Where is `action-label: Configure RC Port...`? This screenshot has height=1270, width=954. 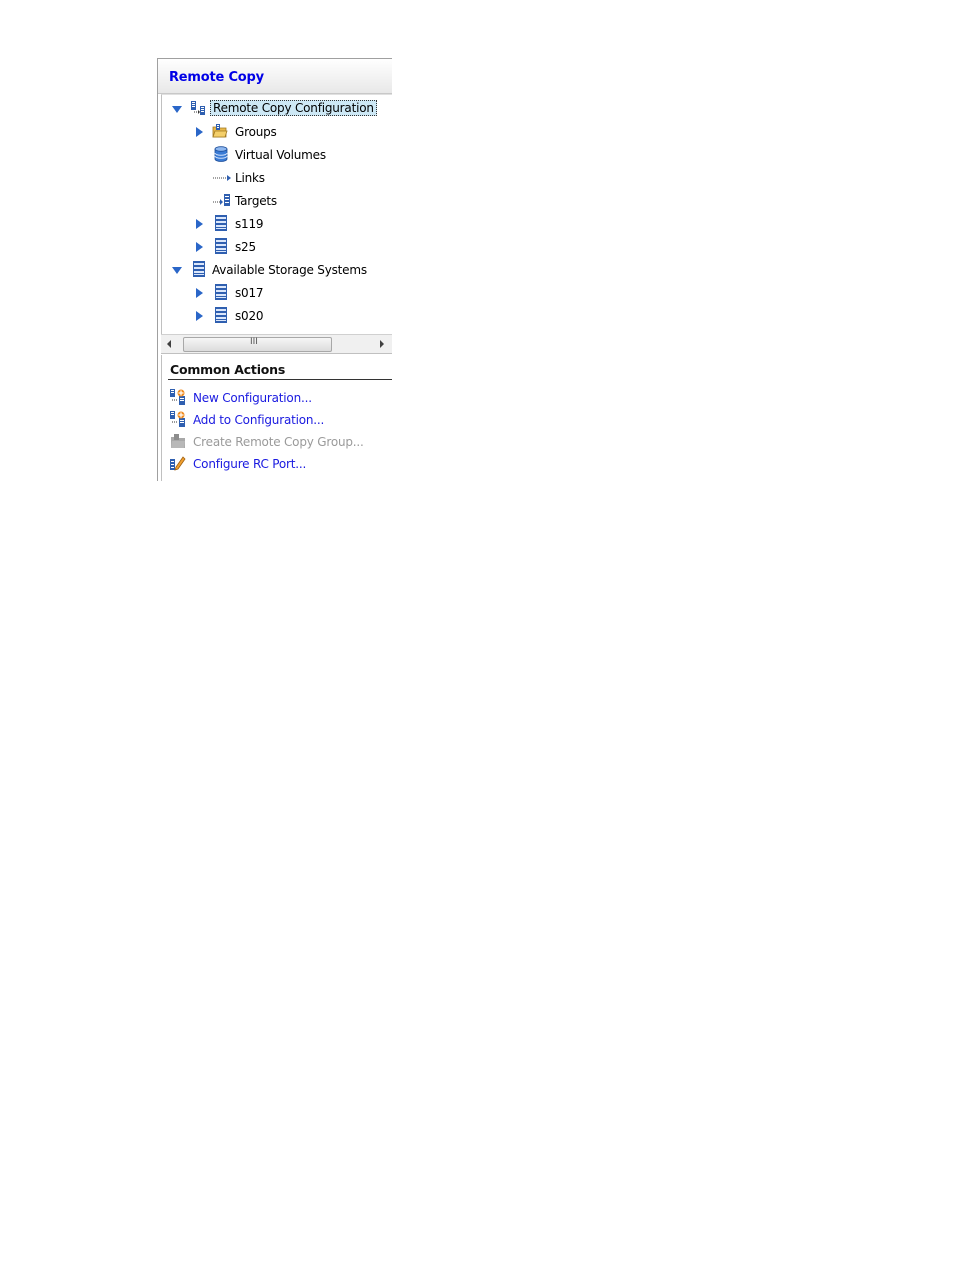
action-label: Configure RC Port... is located at coordinates (250, 464).